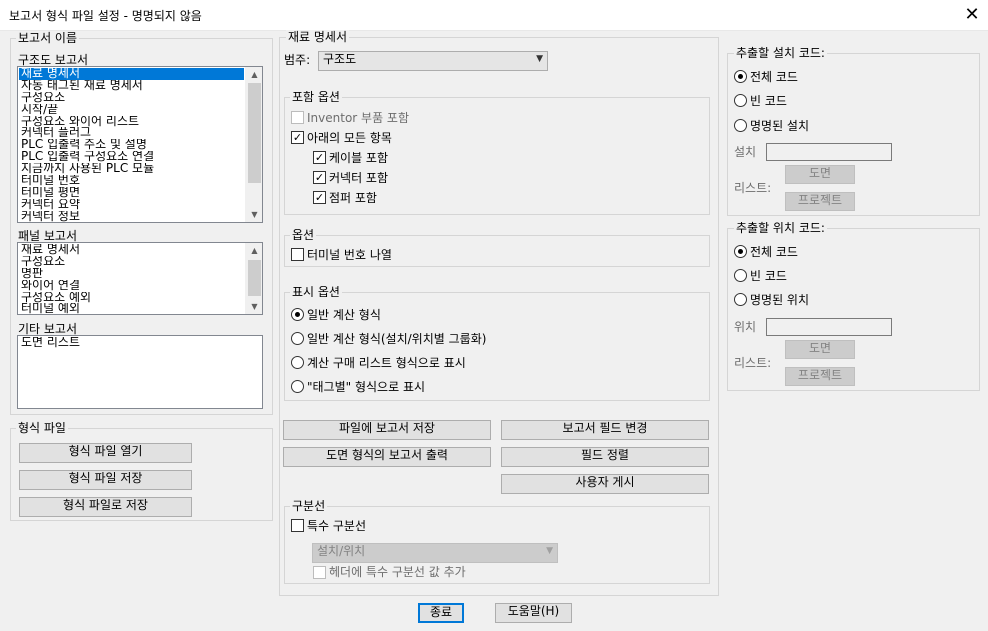  Describe the element at coordinates (829, 152) in the screenshot. I see `install-input` at that location.